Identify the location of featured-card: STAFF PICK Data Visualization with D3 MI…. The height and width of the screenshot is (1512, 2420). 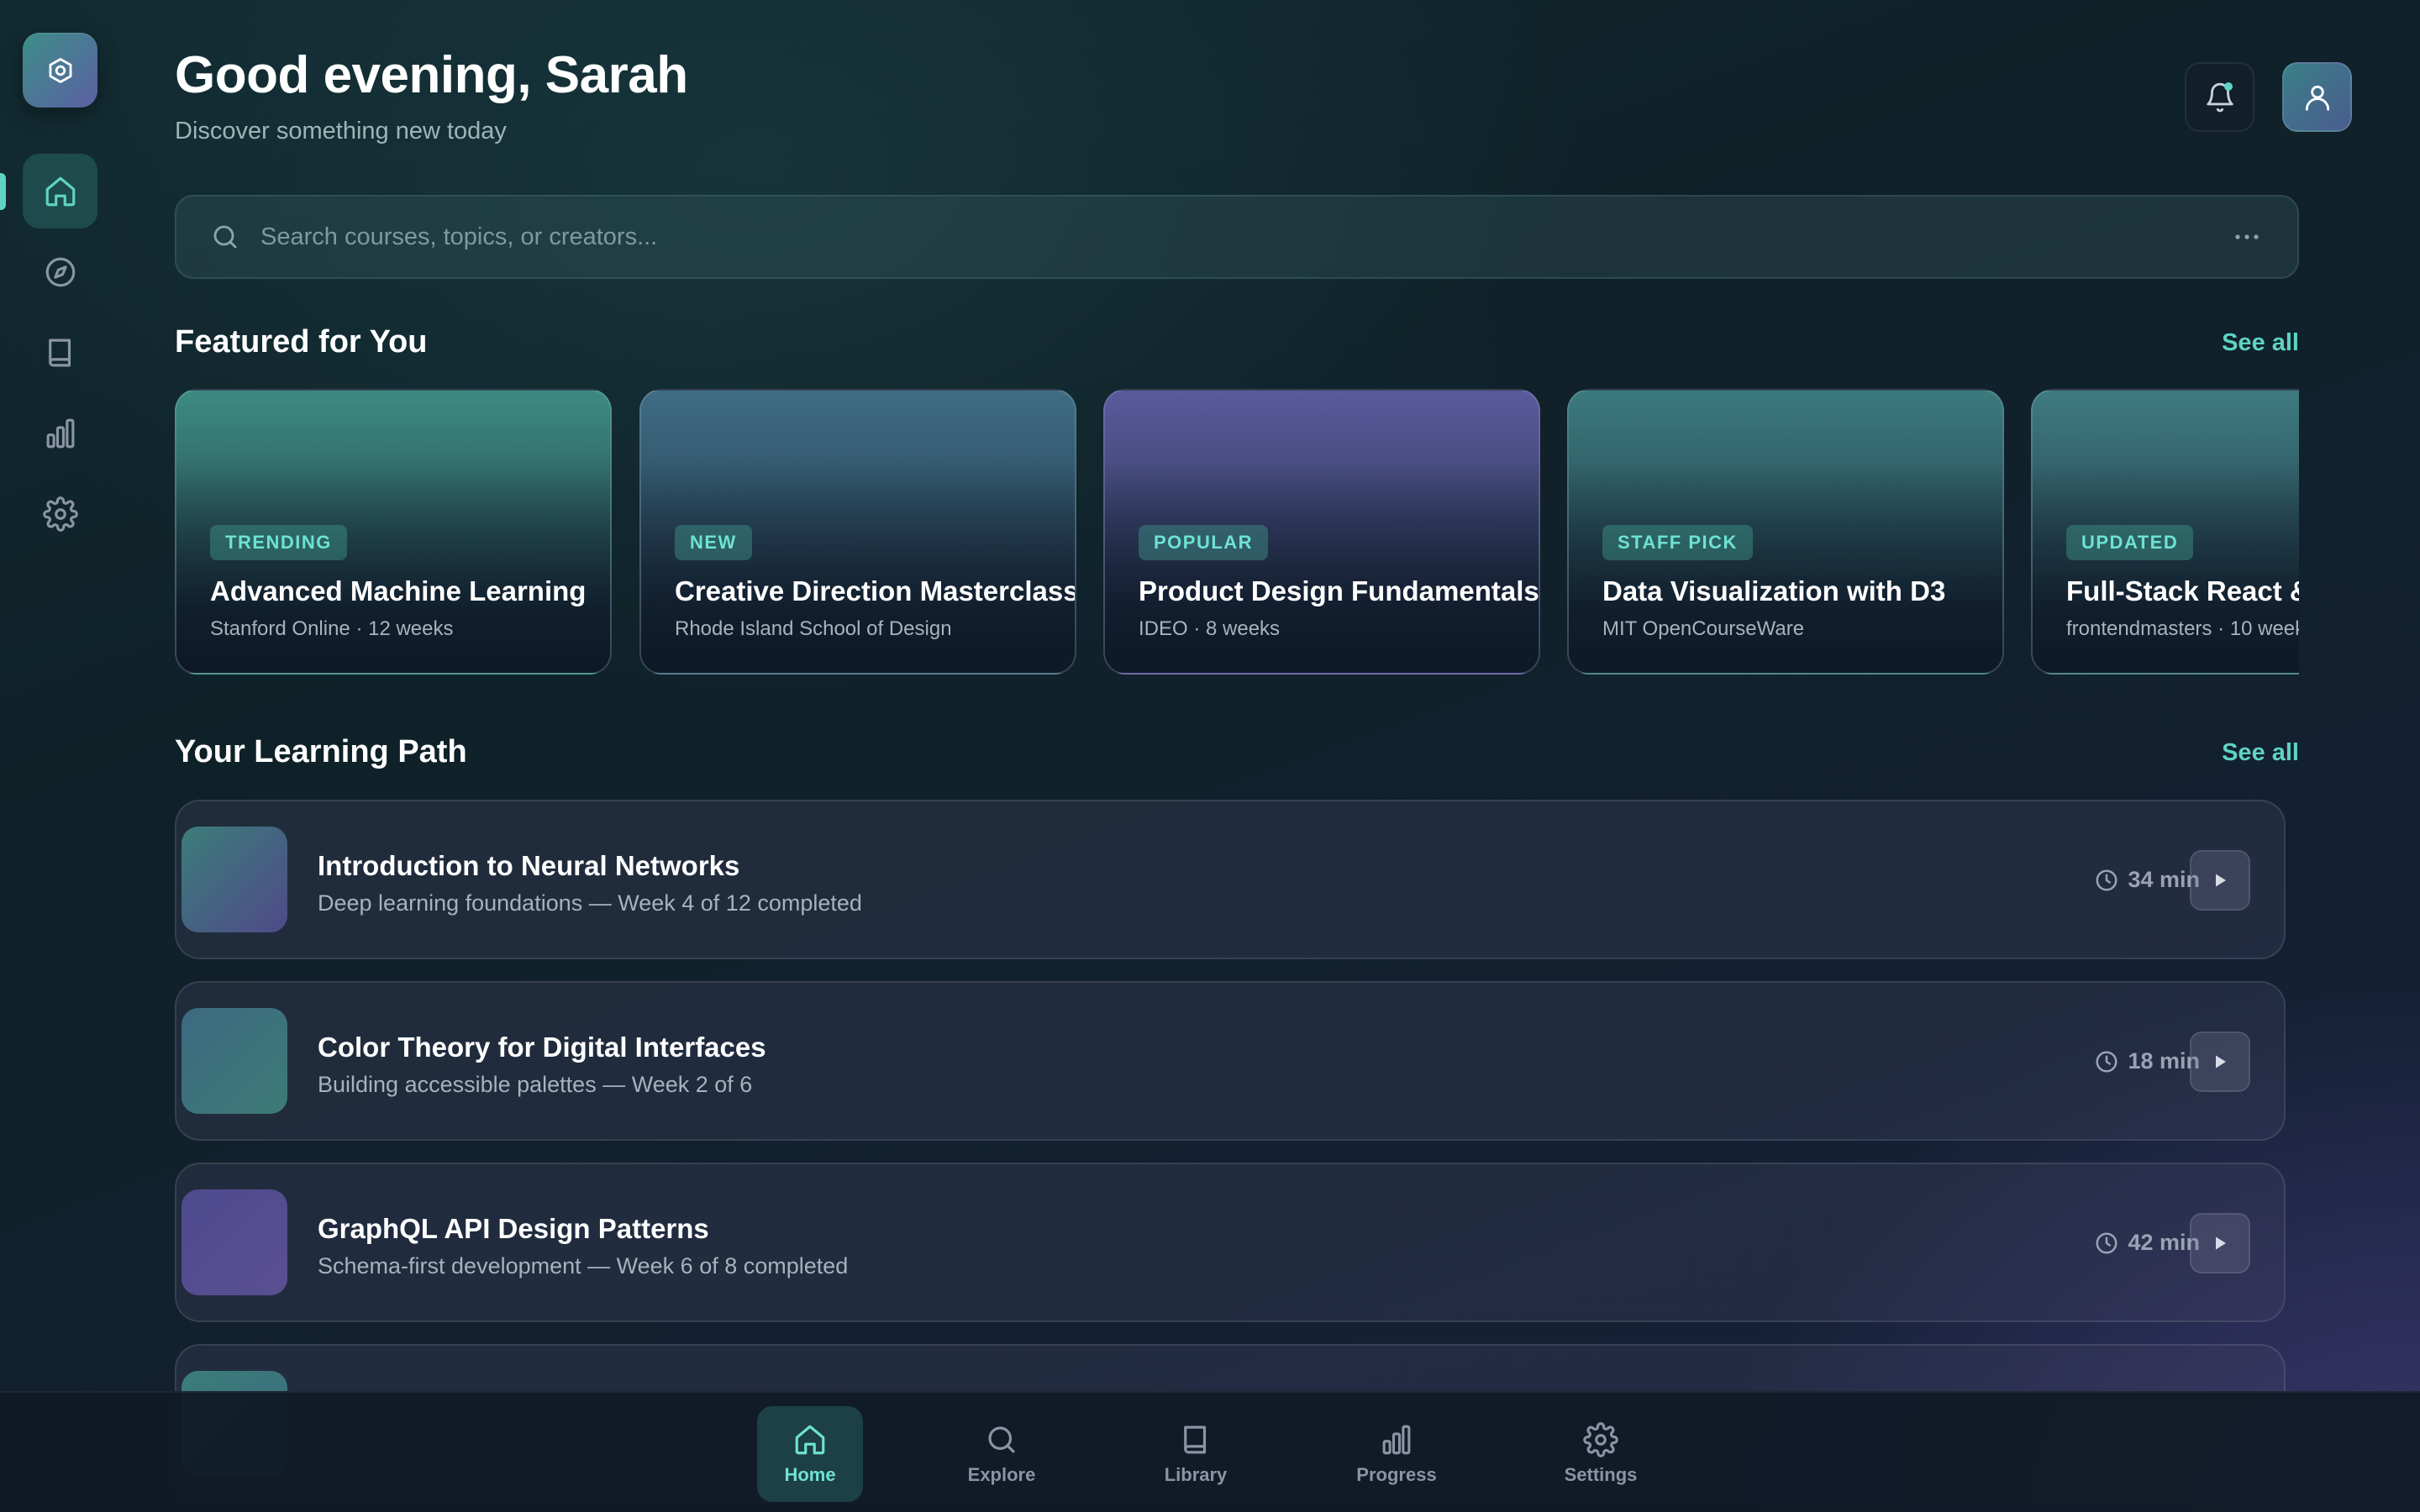
(1786, 532).